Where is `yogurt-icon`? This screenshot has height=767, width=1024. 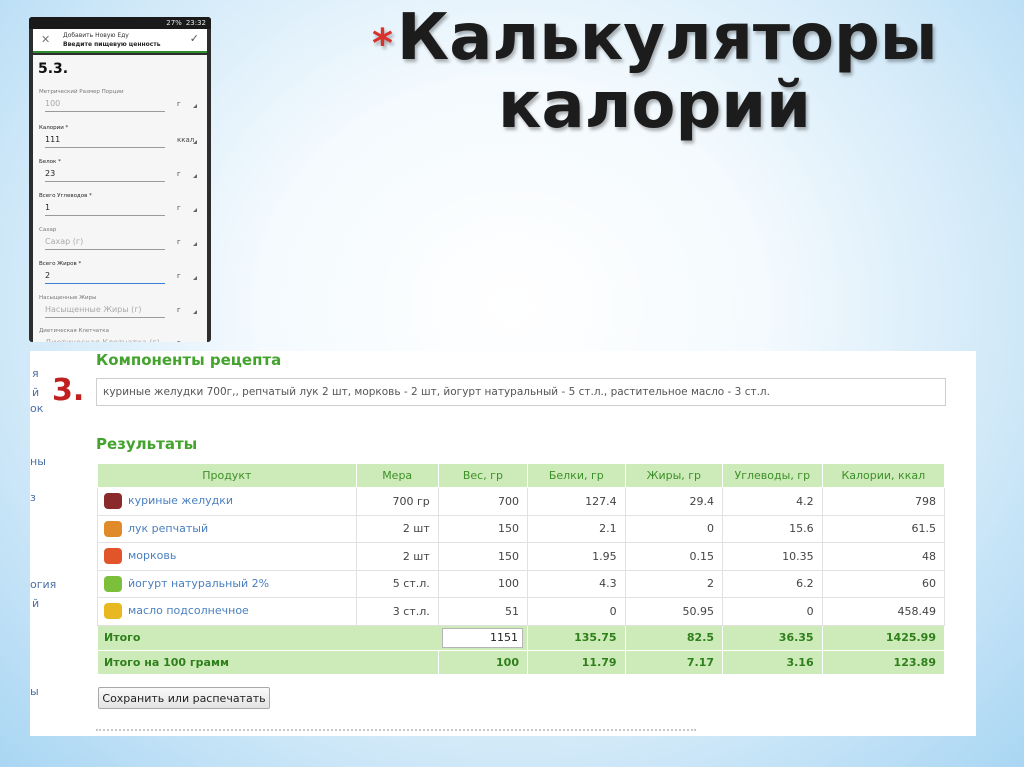 yogurt-icon is located at coordinates (113, 583).